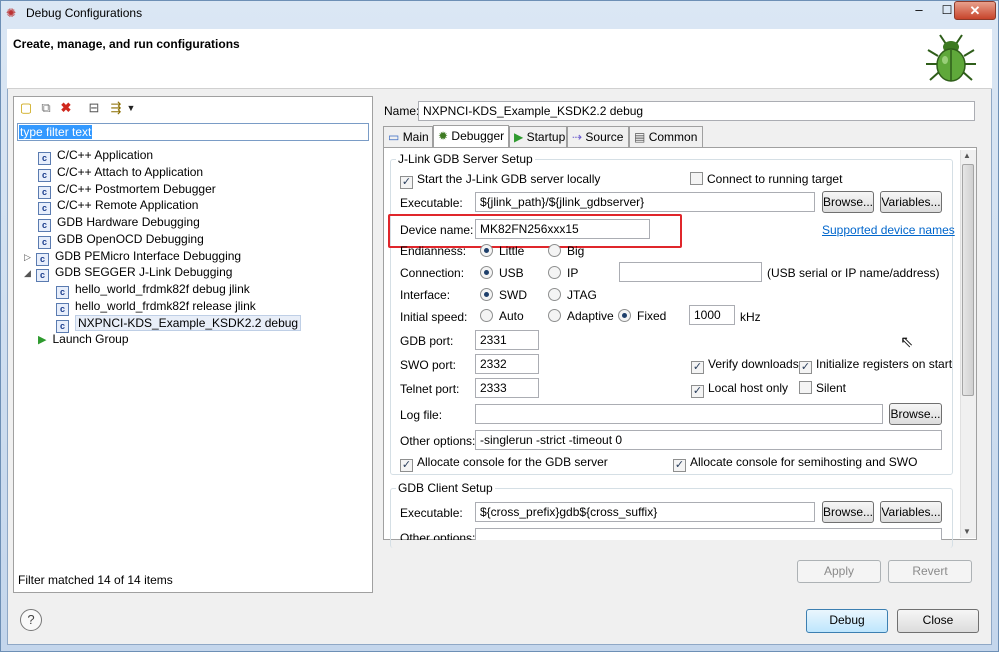 The image size is (999, 652). I want to click on collapse-all-icon: ⊟, so click(94, 108).